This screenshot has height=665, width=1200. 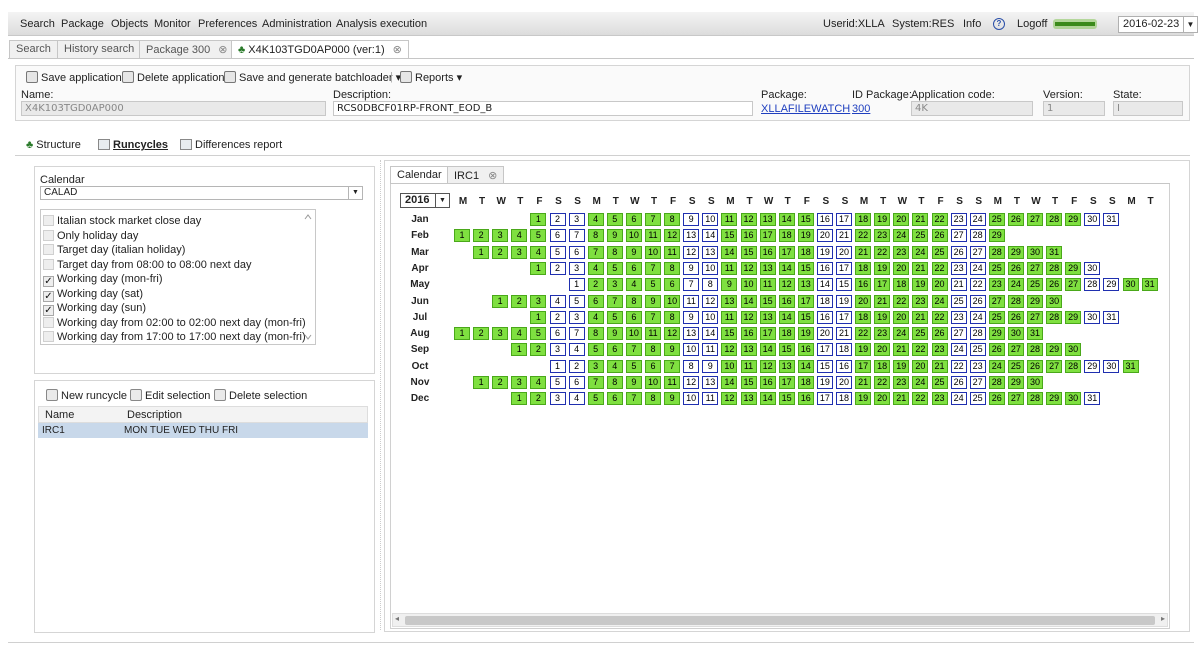 I want to click on calendar-day: 25, so click(x=977, y=399).